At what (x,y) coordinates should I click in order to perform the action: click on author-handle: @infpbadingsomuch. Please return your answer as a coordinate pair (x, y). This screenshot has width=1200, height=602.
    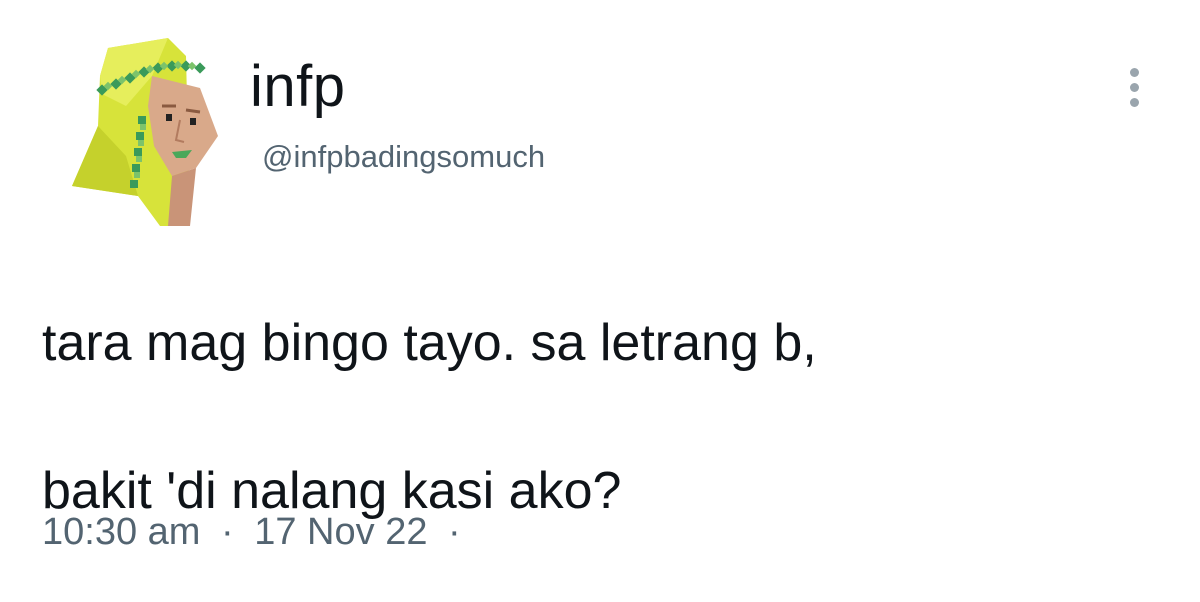
    Looking at the image, I should click on (403, 157).